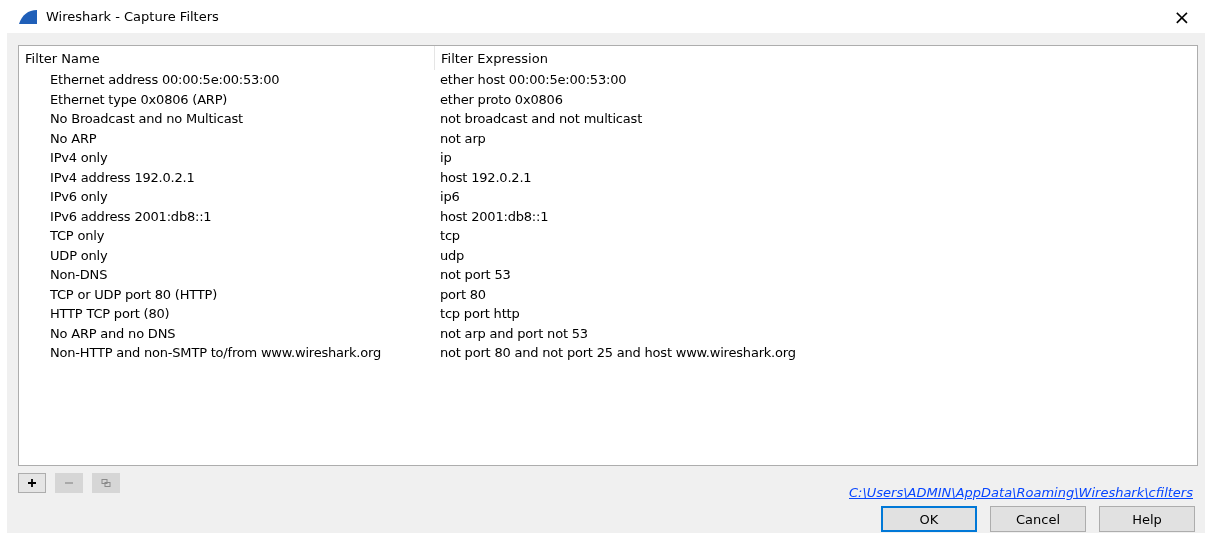  What do you see at coordinates (452, 255) in the screenshot?
I see `table-cell: udp` at bounding box center [452, 255].